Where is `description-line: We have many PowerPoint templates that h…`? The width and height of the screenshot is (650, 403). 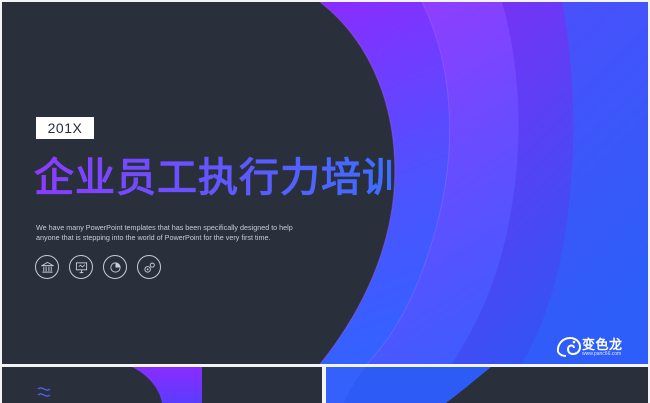 description-line: We have many PowerPoint templates that h… is located at coordinates (164, 227).